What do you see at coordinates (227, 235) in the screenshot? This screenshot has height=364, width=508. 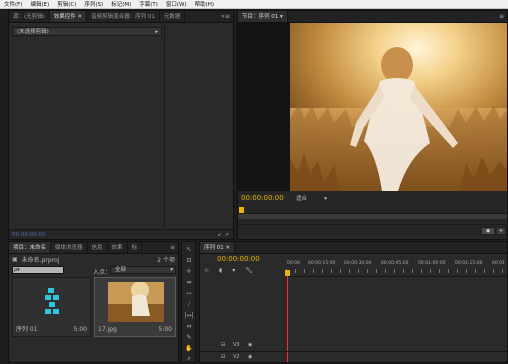 I see `go-out-icon: ↗` at bounding box center [227, 235].